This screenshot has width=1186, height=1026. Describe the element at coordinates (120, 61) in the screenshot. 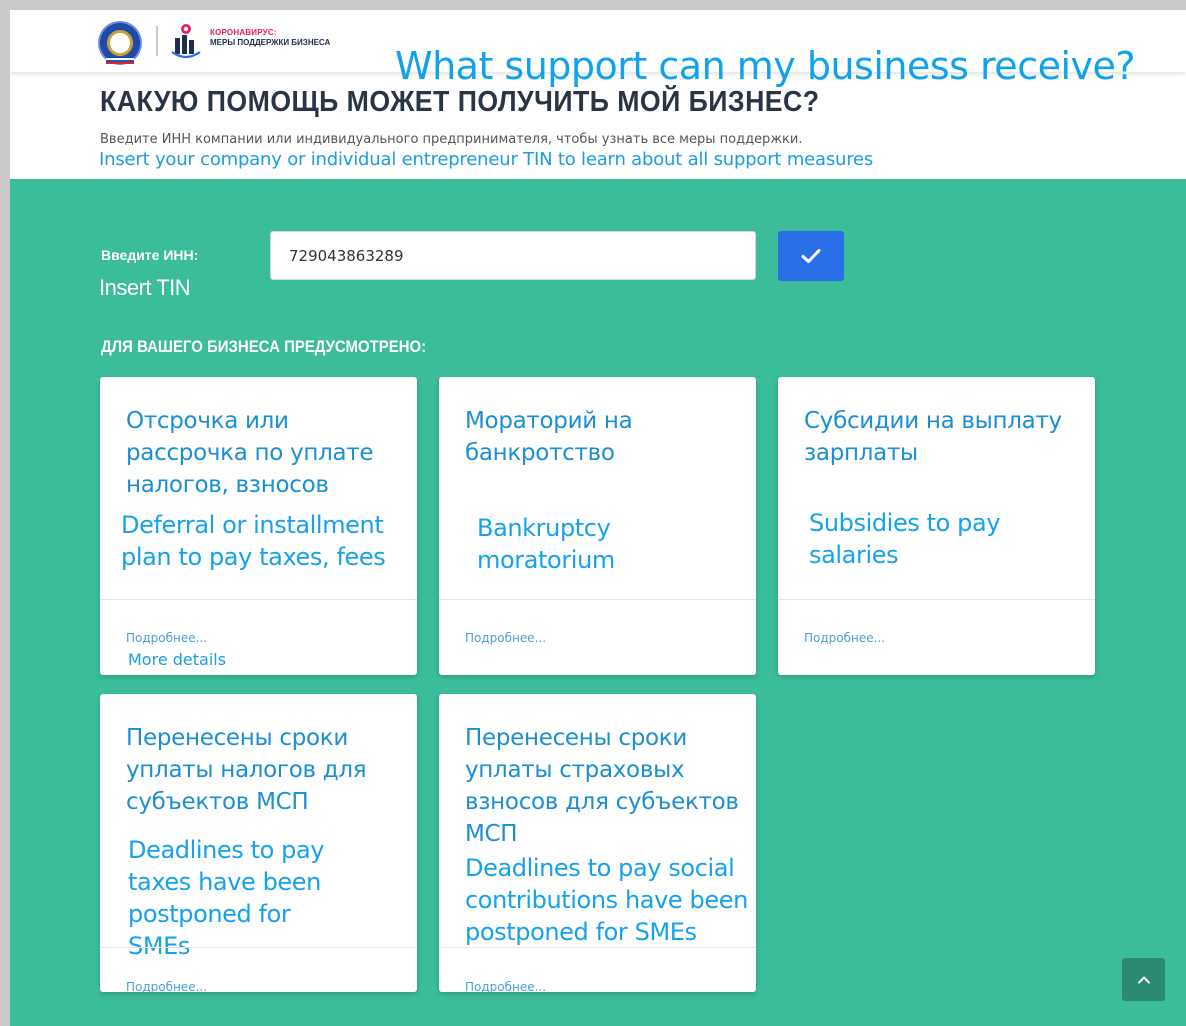

I see `flag-ribbon-icon` at that location.